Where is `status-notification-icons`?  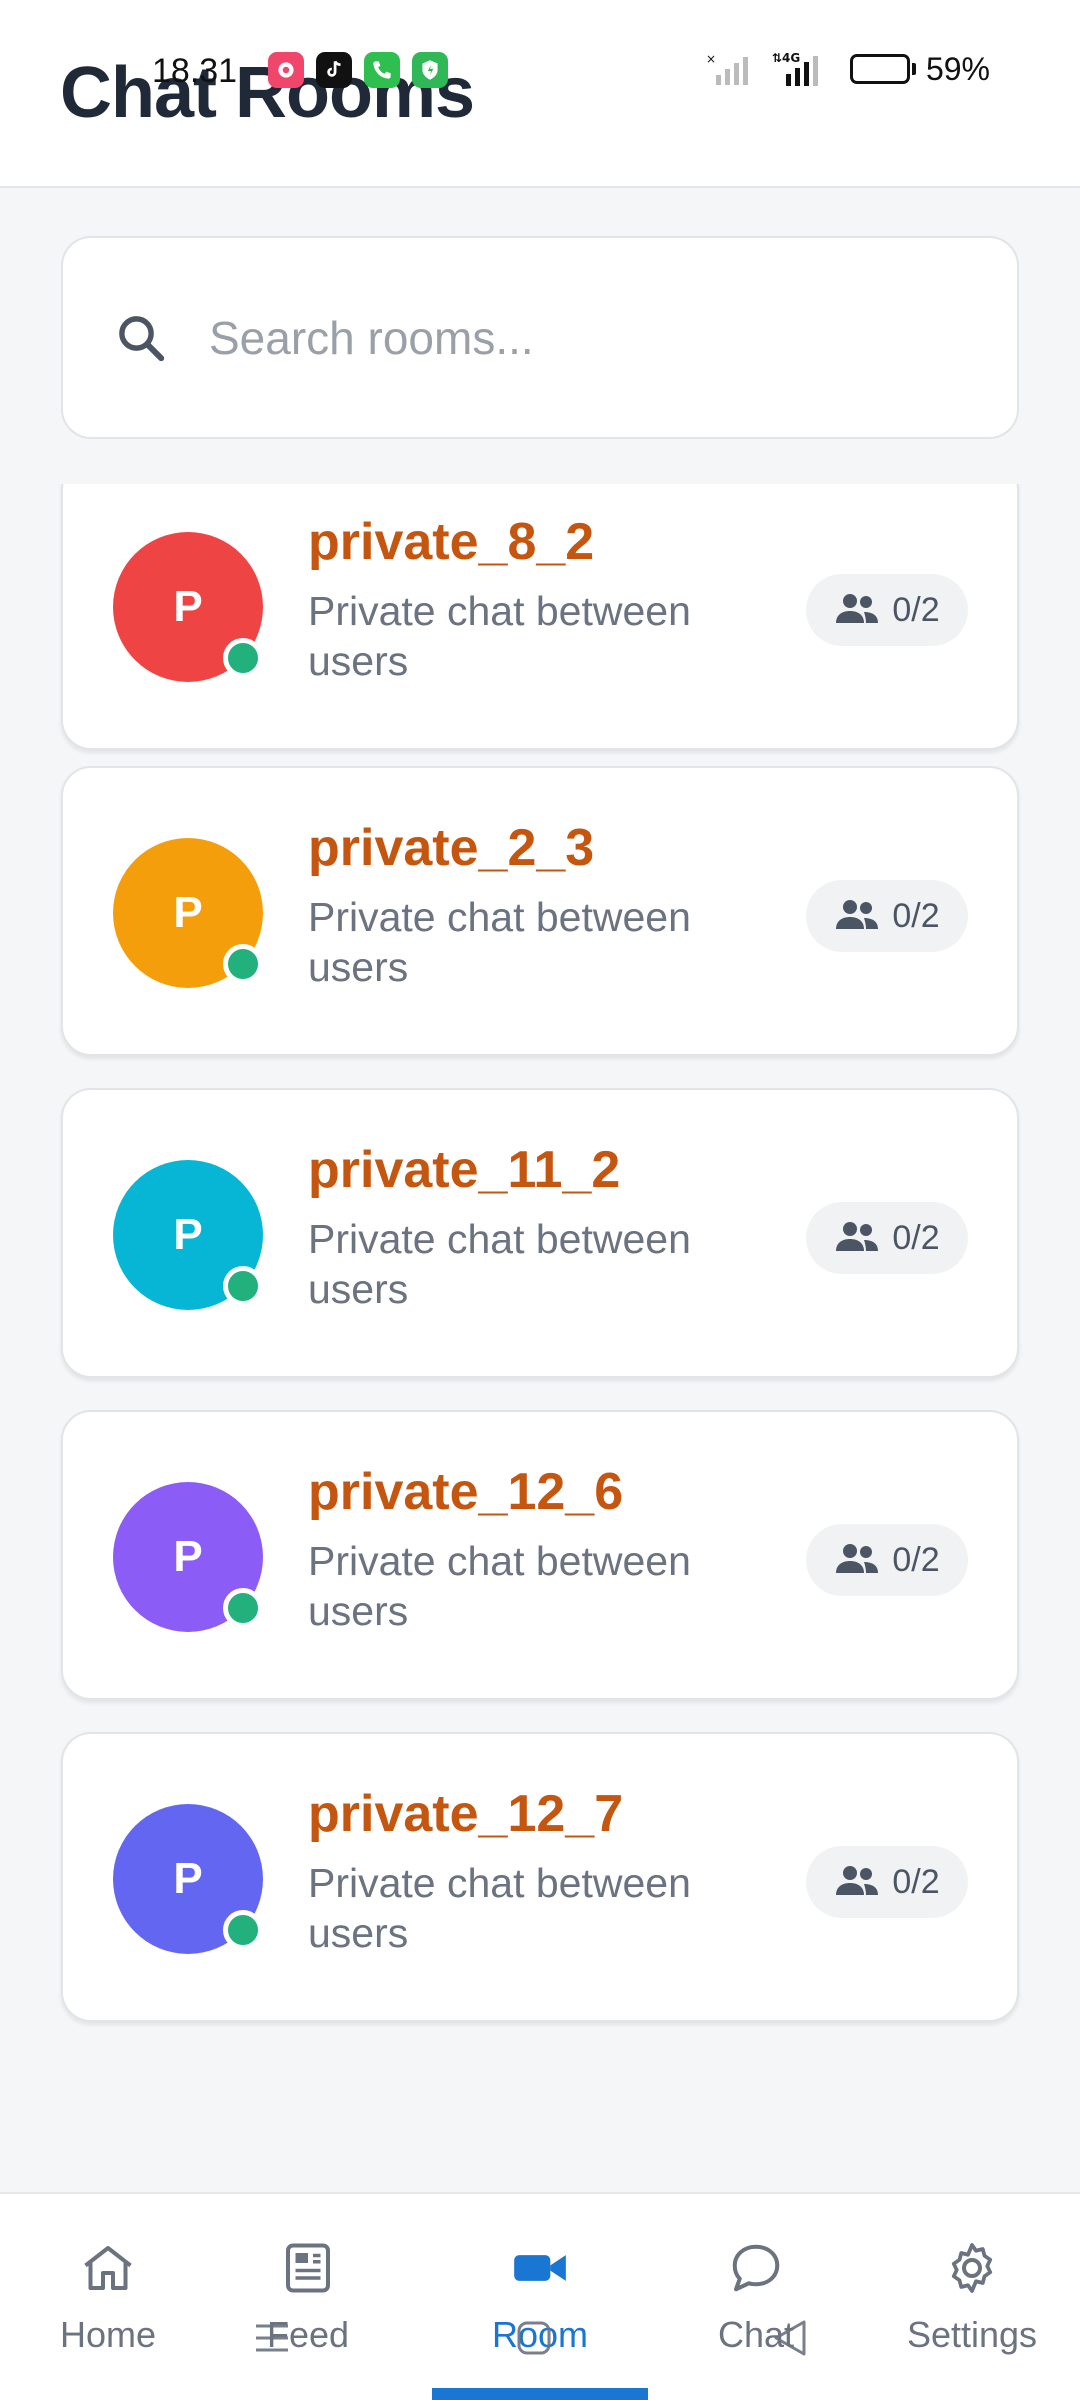
status-notification-icons is located at coordinates (358, 70).